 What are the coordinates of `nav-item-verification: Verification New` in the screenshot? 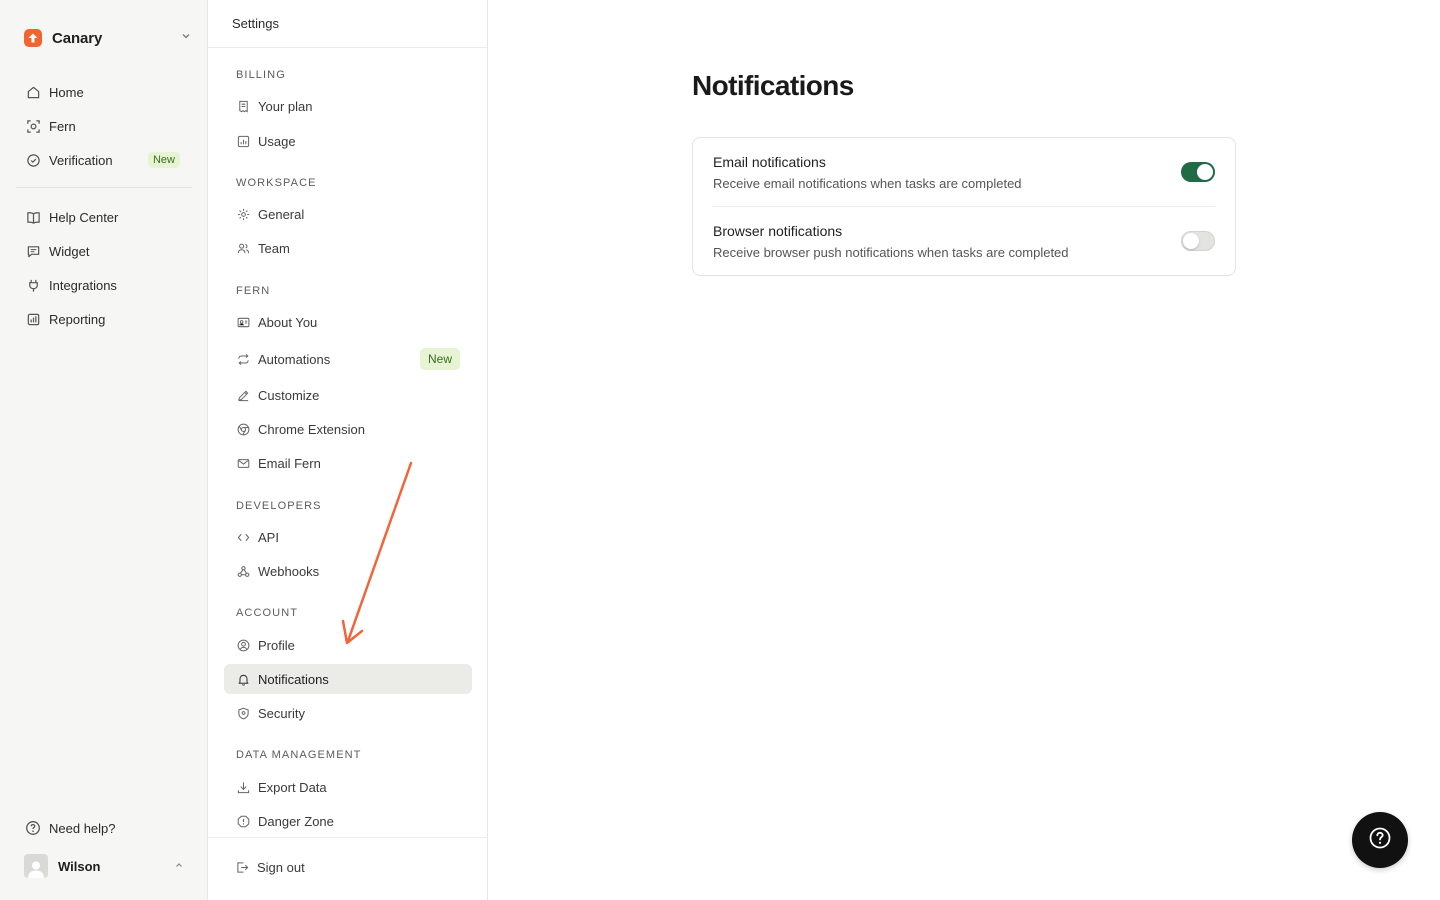 It's located at (104, 160).